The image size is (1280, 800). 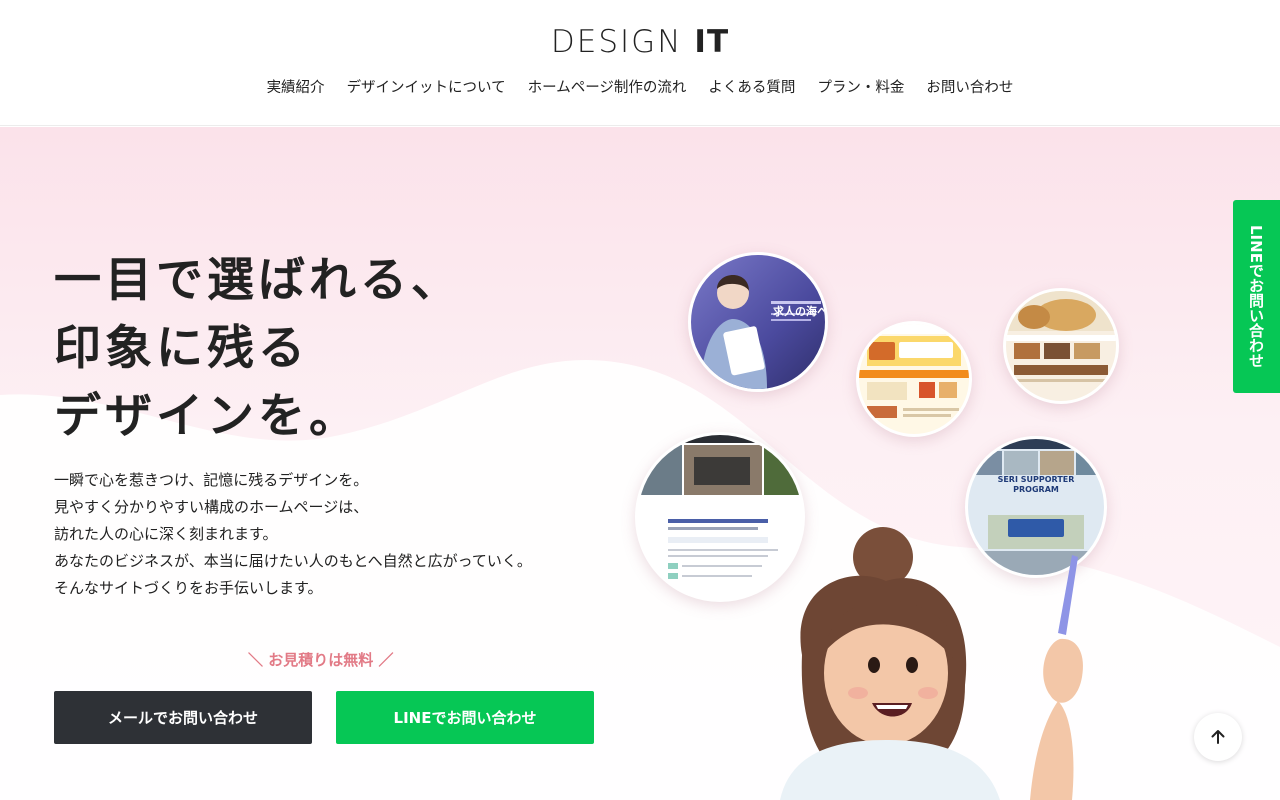 I want to click on recruit-title: 求人の海へ, so click(x=800, y=311).